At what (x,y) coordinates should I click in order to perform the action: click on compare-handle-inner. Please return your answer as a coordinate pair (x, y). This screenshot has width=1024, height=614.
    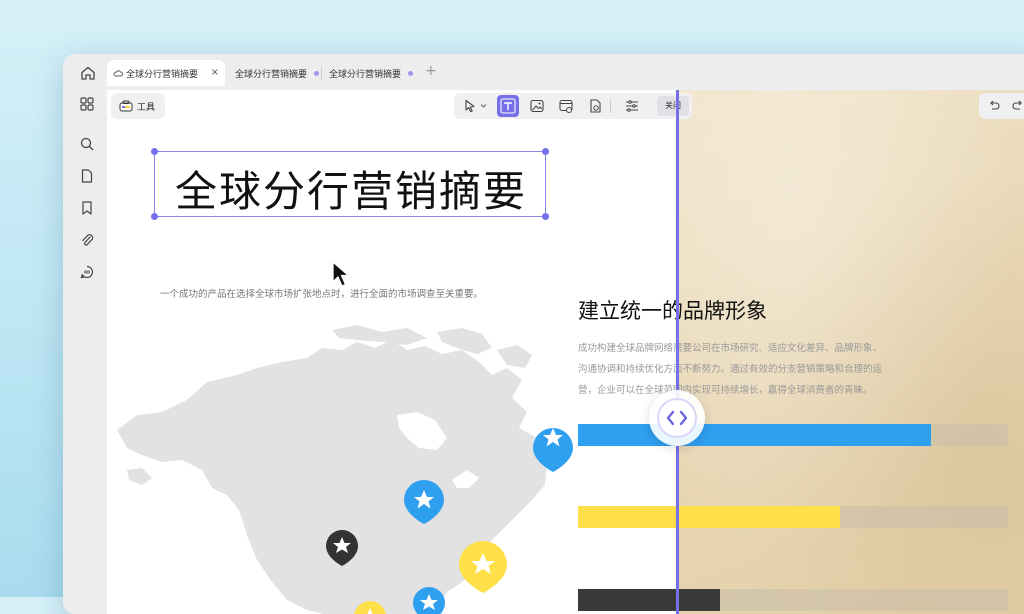
    Looking at the image, I should click on (677, 418).